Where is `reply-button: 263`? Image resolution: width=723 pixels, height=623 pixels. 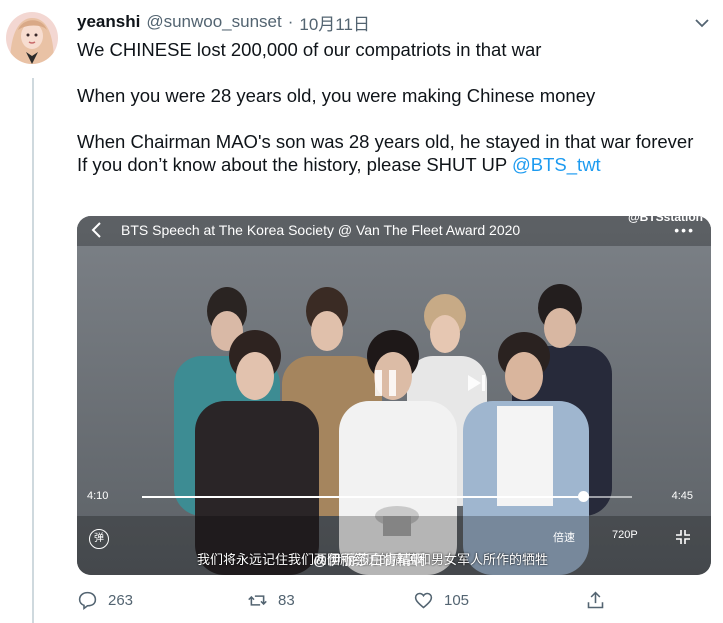 reply-button: 263 is located at coordinates (105, 600).